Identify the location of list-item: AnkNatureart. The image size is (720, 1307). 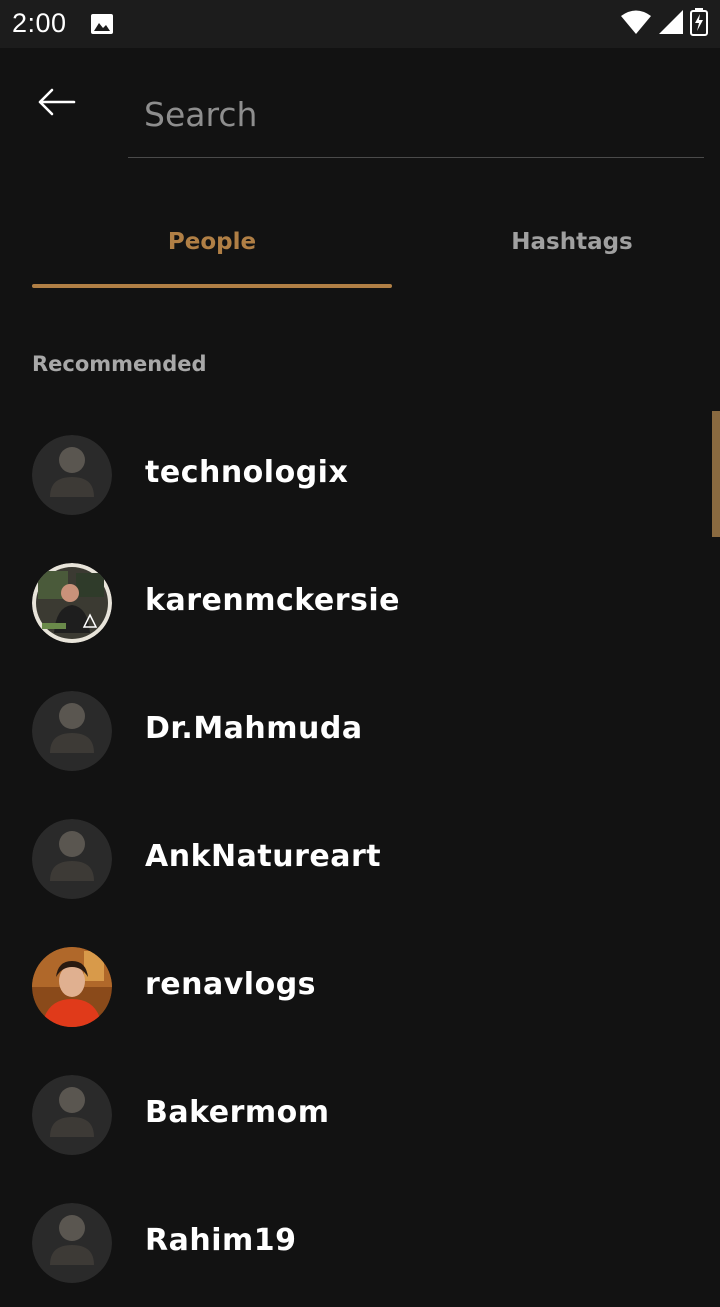
(356, 859).